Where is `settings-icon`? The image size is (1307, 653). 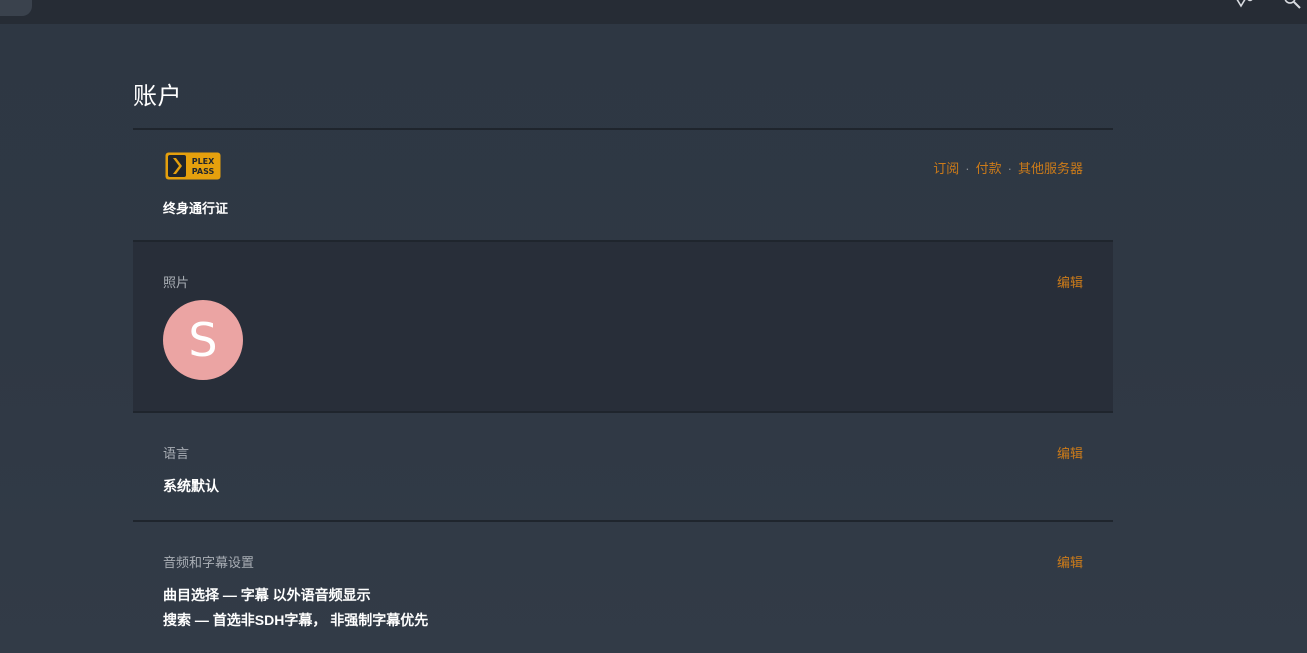 settings-icon is located at coordinates (1293, 5).